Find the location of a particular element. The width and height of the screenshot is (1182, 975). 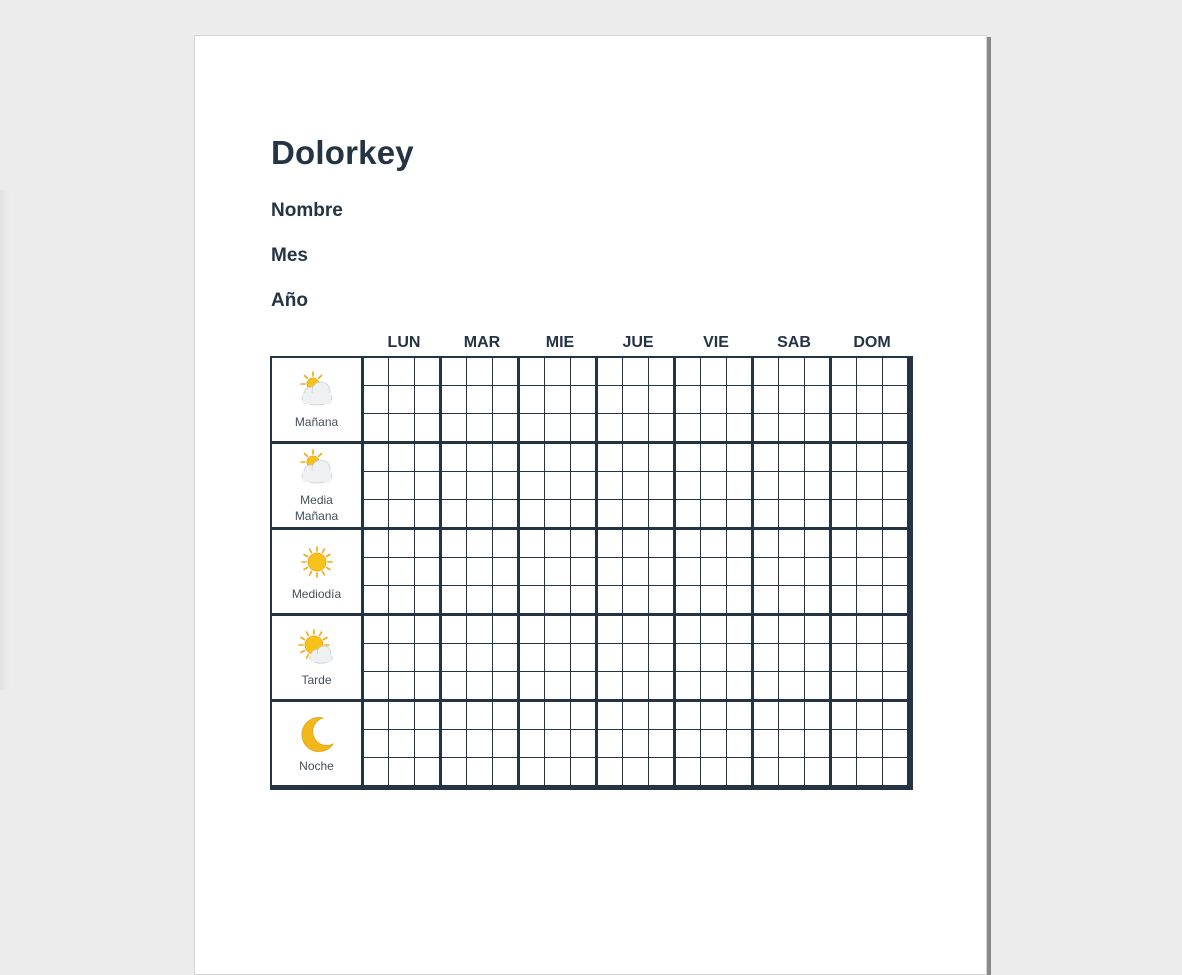

weekday-label: MIE is located at coordinates (560, 342).